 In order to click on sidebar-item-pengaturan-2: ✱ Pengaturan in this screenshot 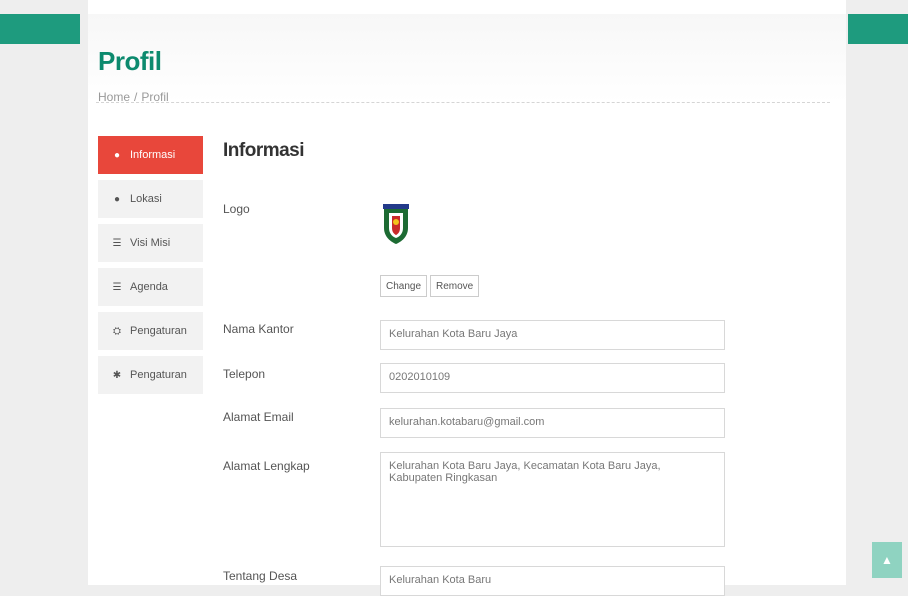, I will do `click(150, 375)`.